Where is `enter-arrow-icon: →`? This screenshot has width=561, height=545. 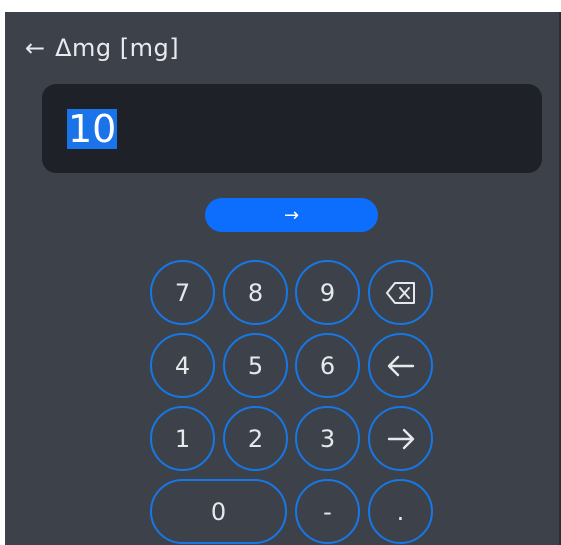
enter-arrow-icon: → is located at coordinates (291, 215).